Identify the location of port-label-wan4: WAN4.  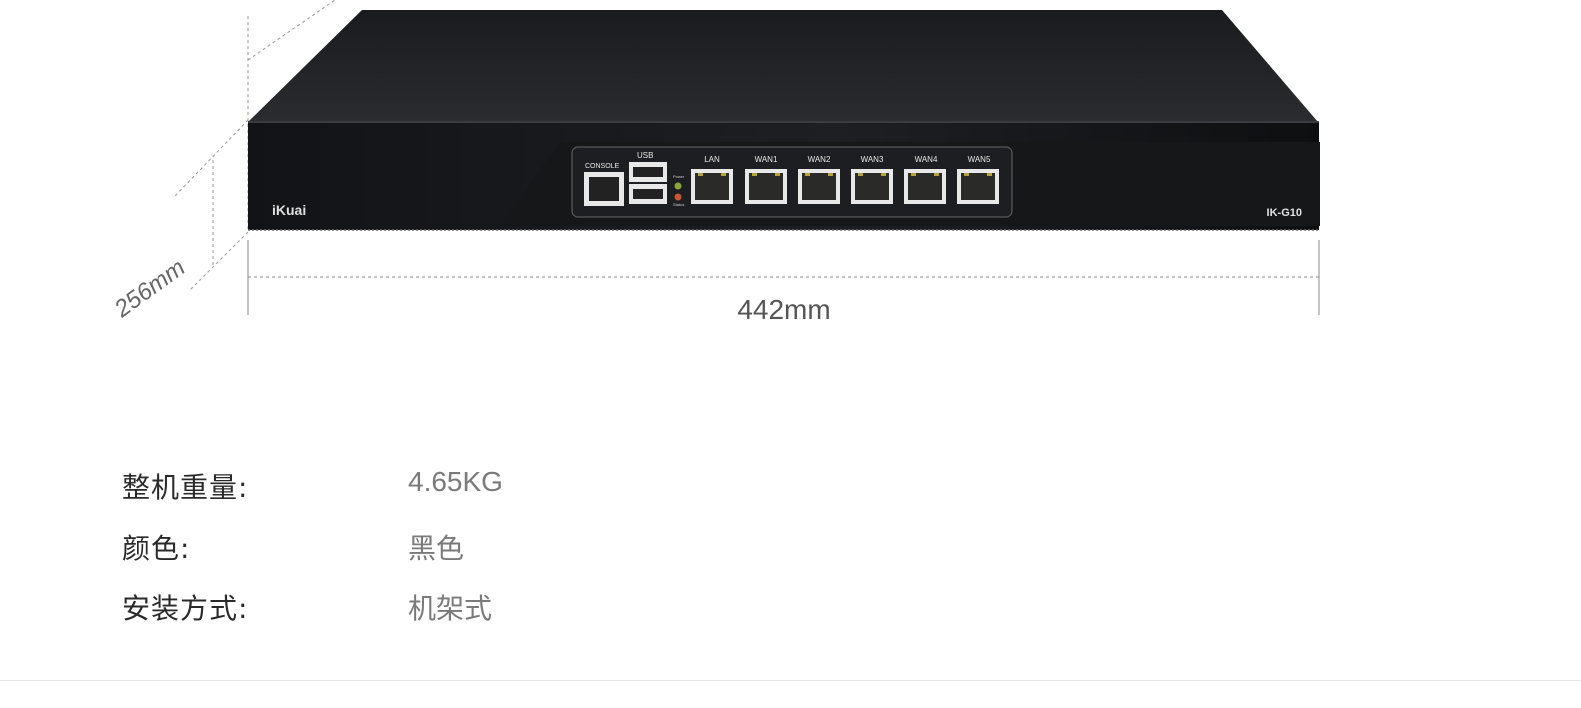
(926, 159).